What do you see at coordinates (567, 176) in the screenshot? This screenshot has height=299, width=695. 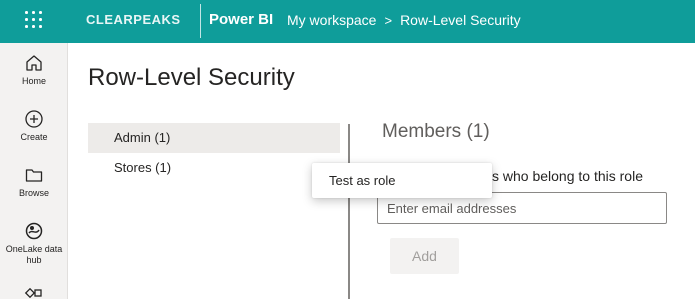 I see `members-description: s who belong to this role` at bounding box center [567, 176].